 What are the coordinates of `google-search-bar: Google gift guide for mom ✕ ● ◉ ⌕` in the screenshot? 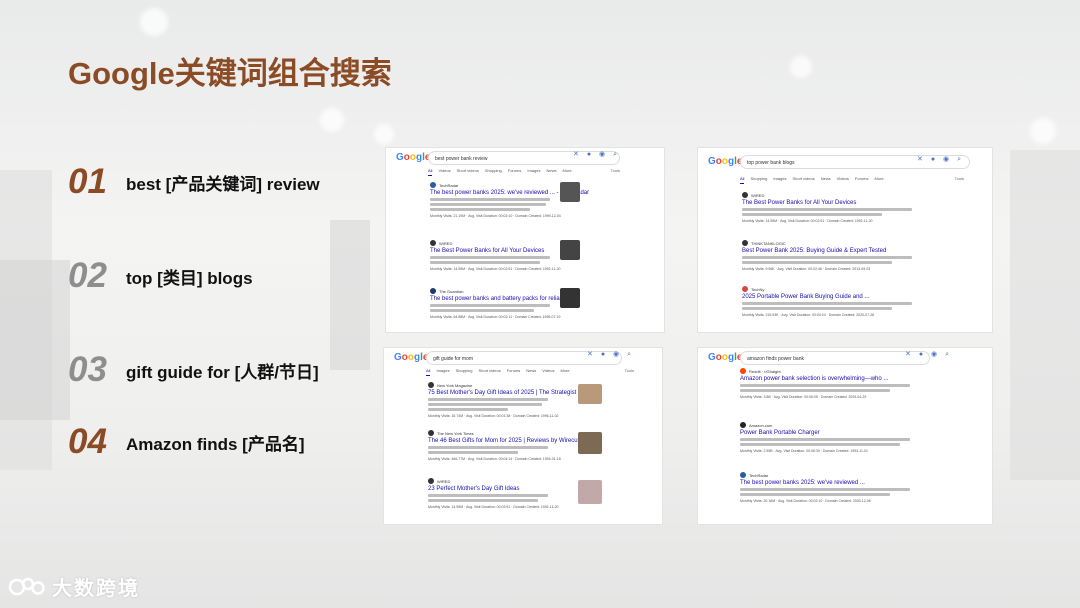 It's located at (523, 359).